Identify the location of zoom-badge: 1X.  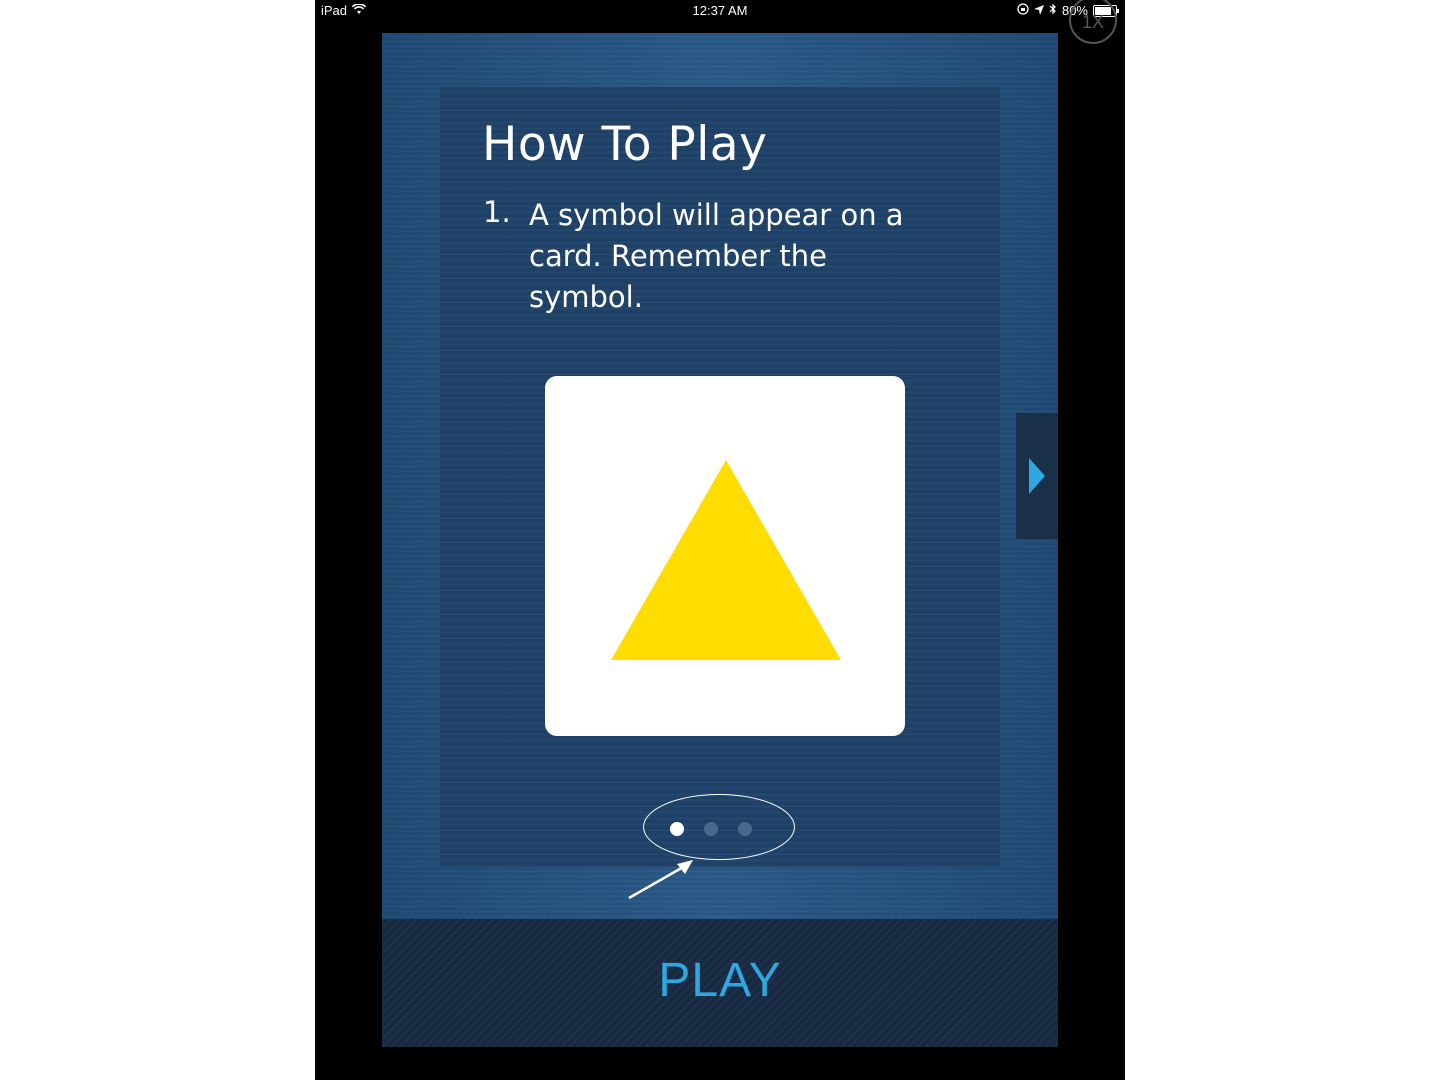
(1093, 22).